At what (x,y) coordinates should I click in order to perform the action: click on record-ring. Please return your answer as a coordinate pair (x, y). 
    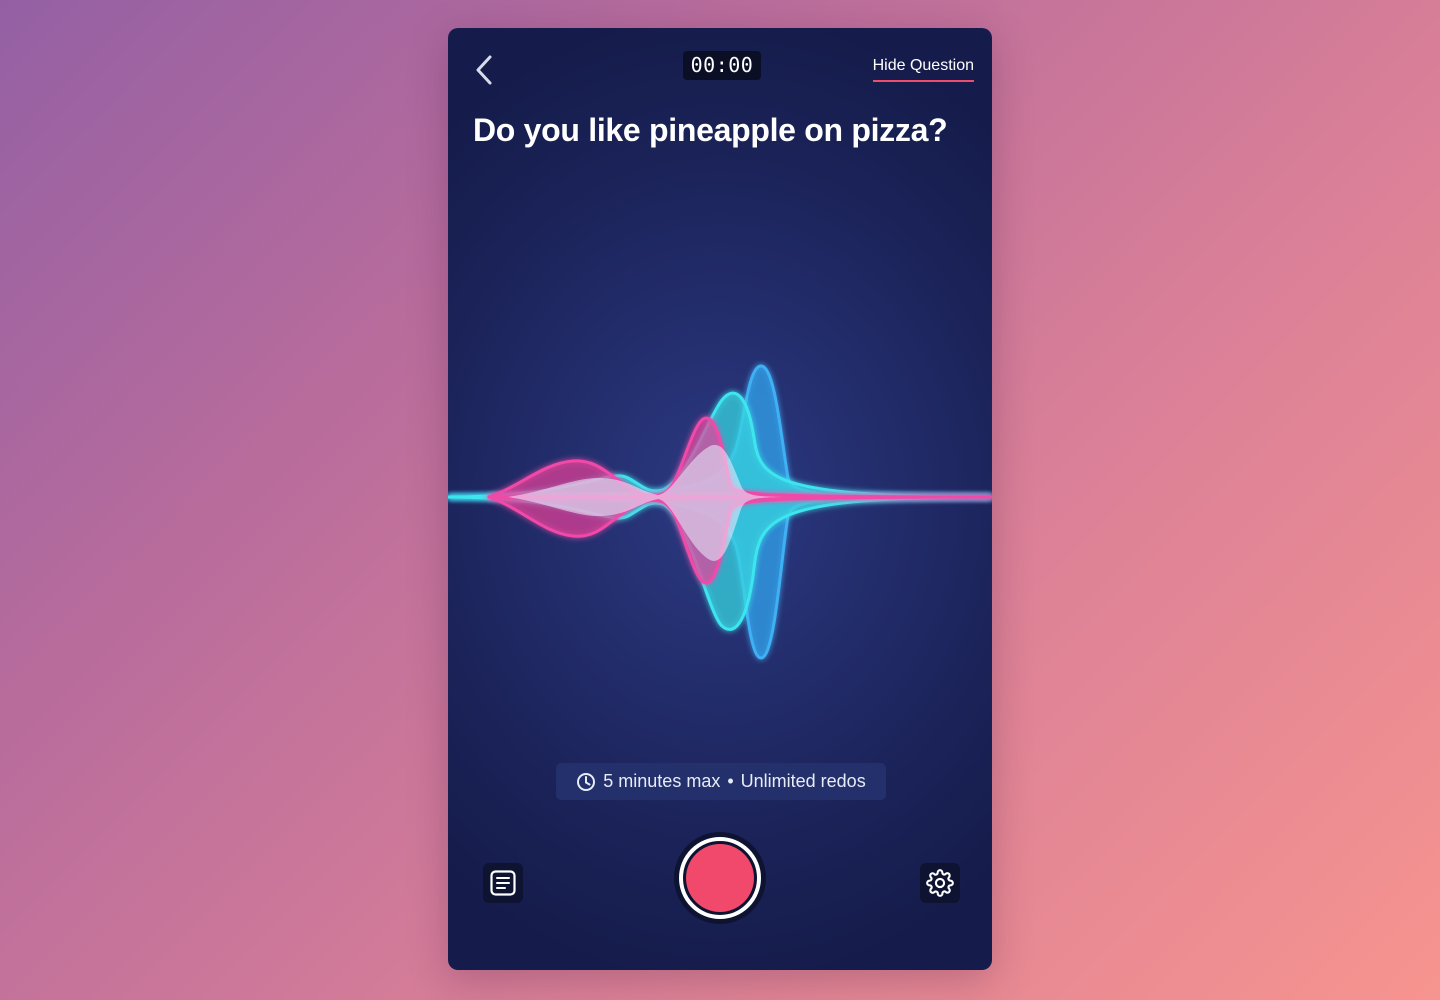
    Looking at the image, I should click on (720, 878).